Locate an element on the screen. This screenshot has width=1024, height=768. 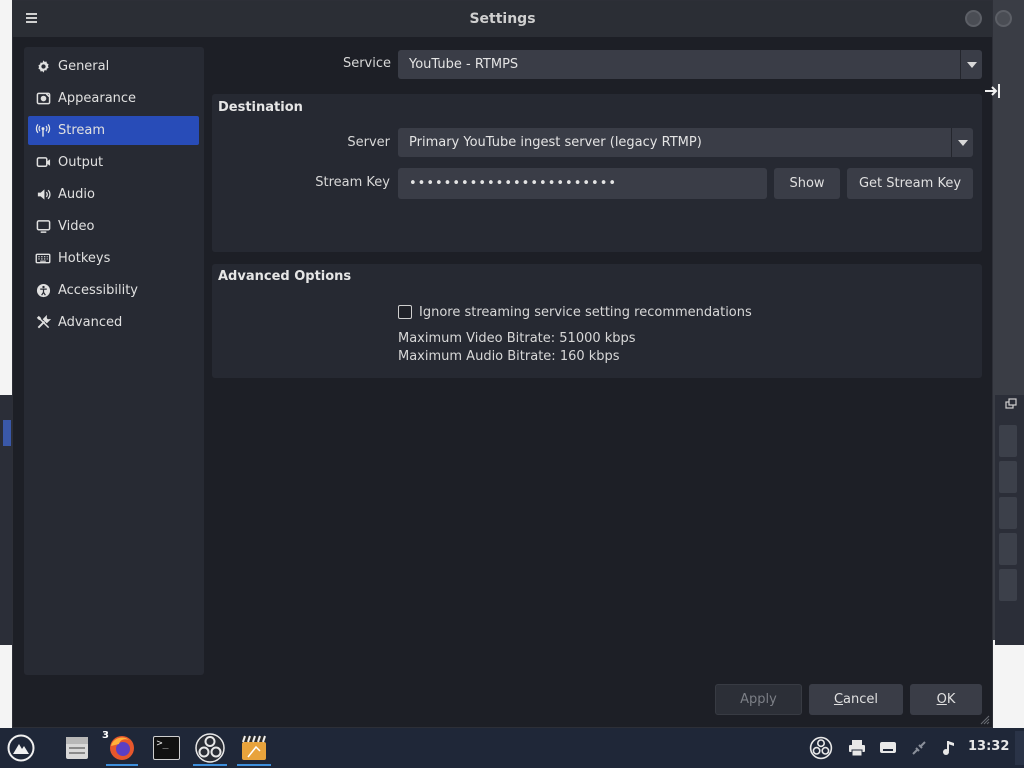
sidebar-item-label: Audio is located at coordinates (76, 194).